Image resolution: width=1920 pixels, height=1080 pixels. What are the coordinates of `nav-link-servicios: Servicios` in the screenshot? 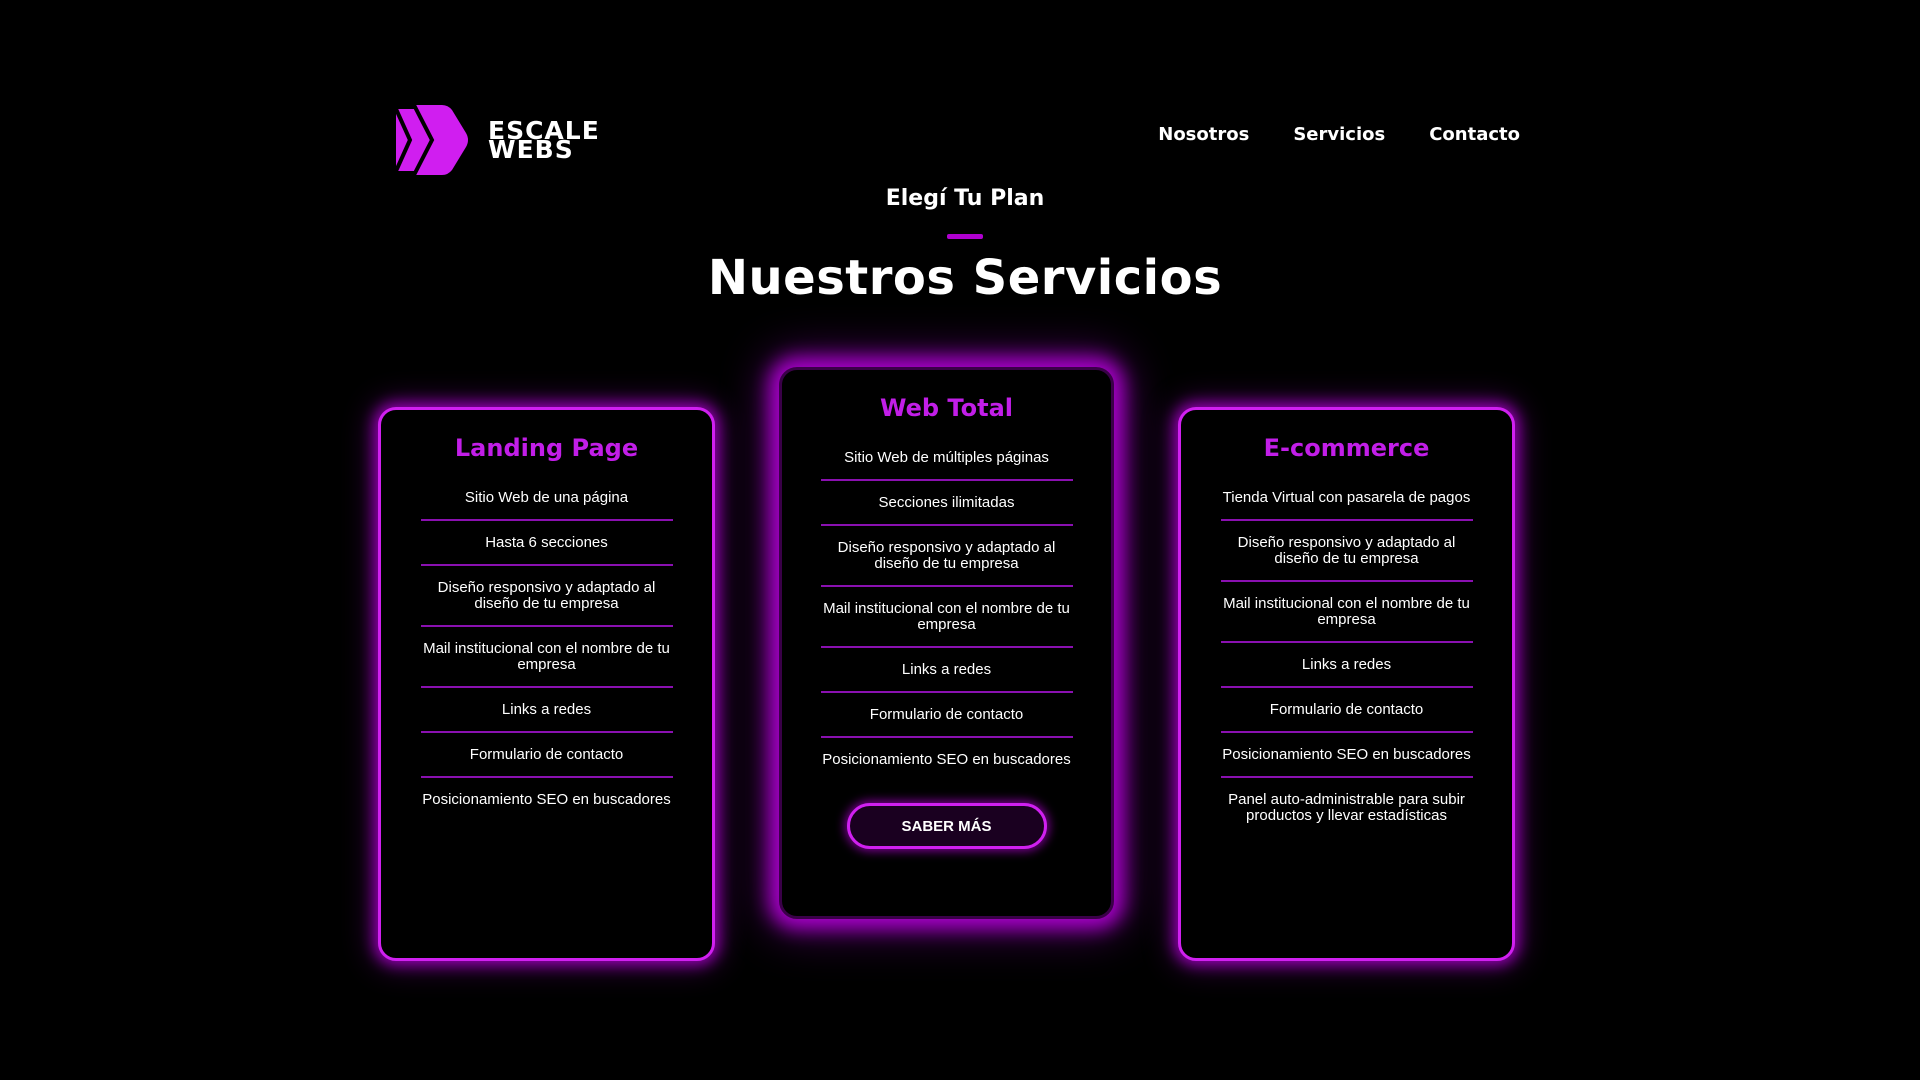 It's located at (1339, 134).